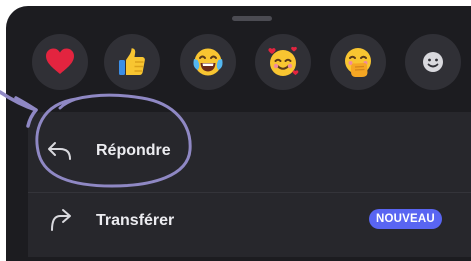 Image resolution: width=471 pixels, height=261 pixels. I want to click on add-reaction-smiley-icon, so click(433, 62).